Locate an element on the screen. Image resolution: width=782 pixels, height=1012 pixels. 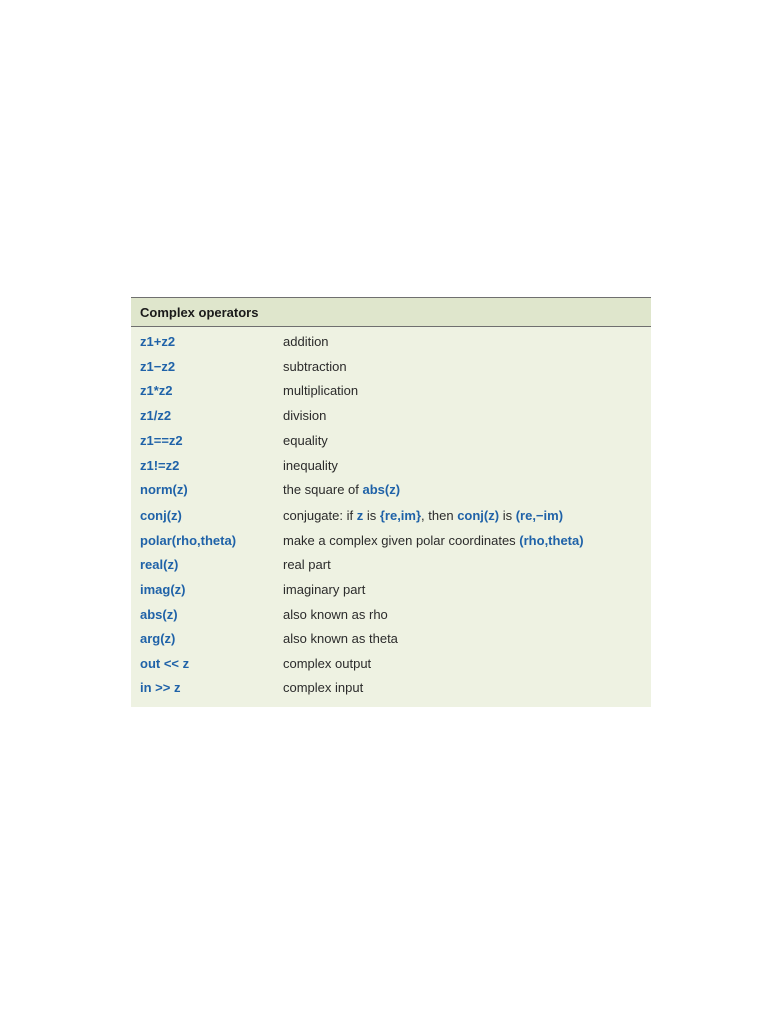
description-text: , then is located at coordinates (439, 515).